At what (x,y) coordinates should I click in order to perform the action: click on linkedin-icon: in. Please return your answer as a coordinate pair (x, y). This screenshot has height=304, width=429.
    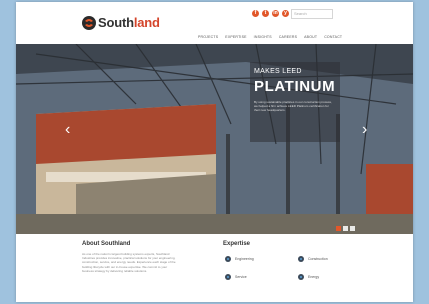
    Looking at the image, I should click on (275, 13).